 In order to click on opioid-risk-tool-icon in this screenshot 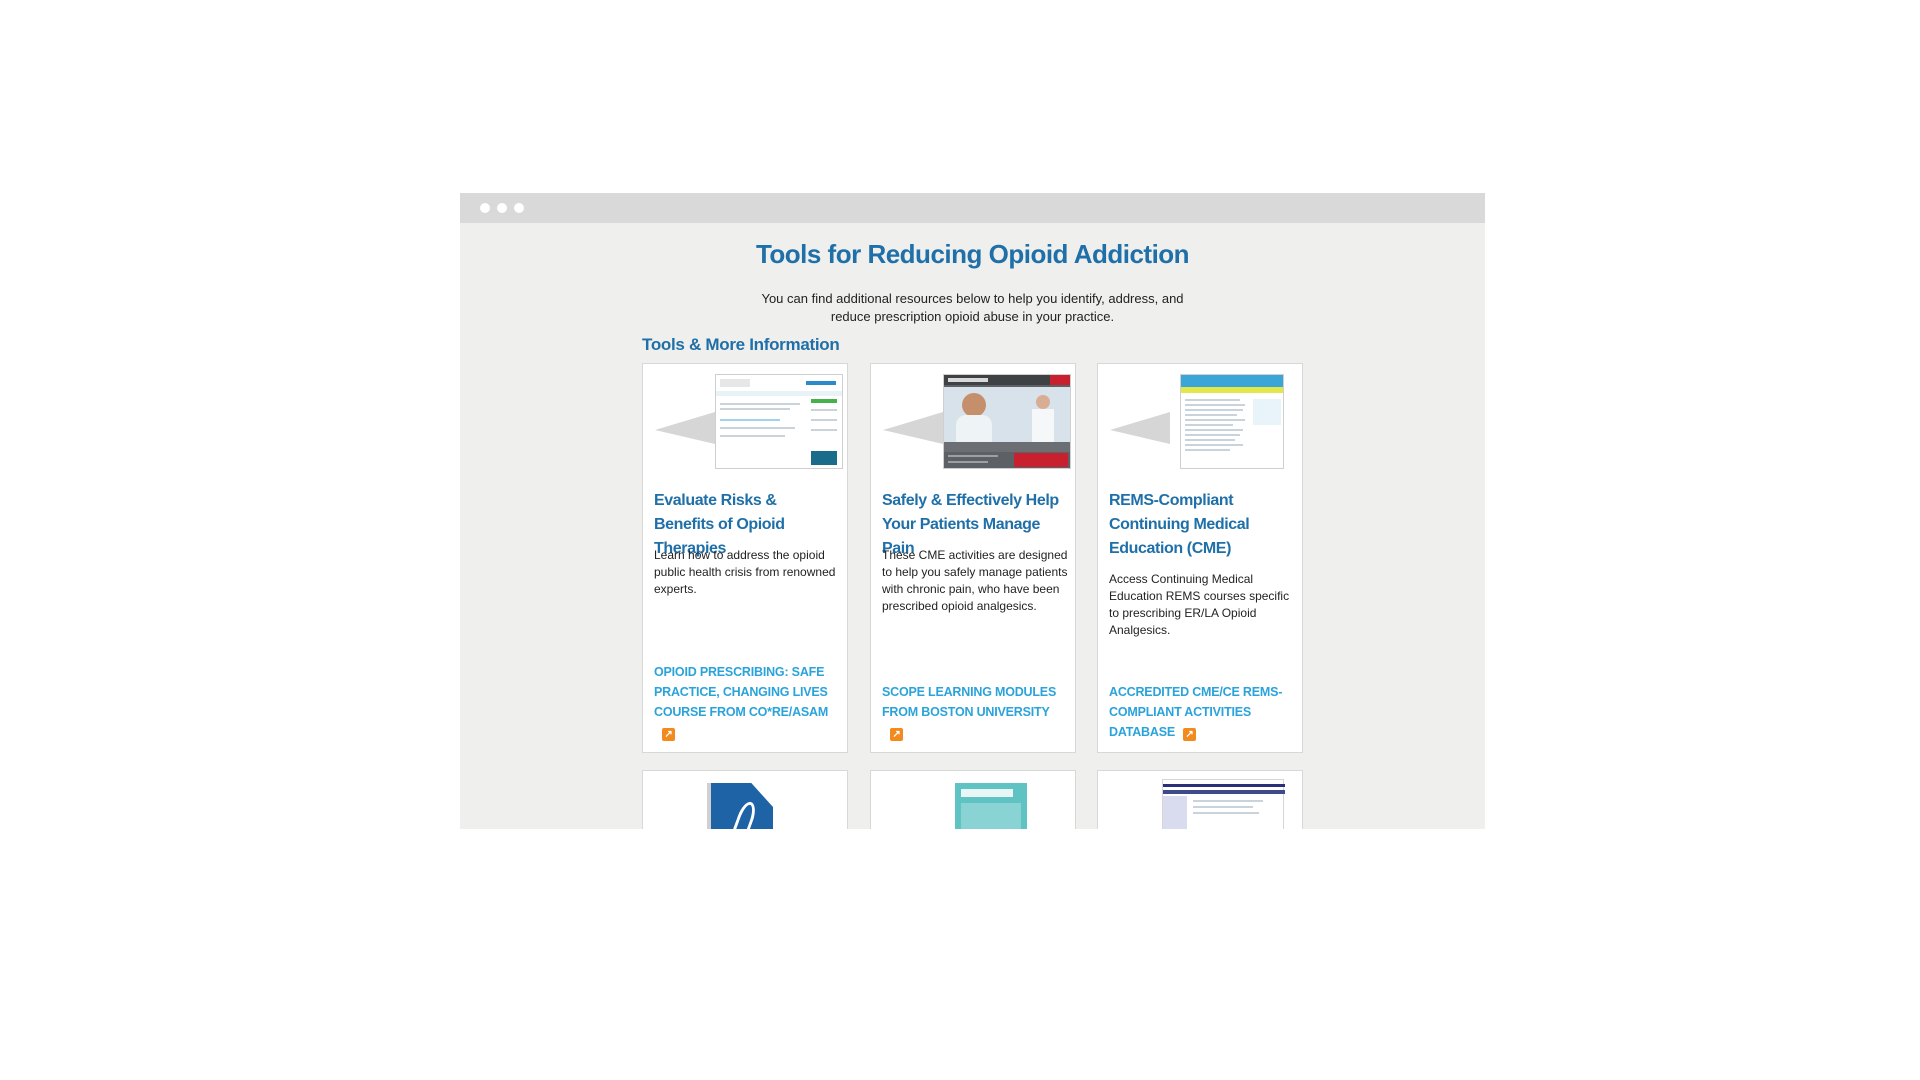, I will do `click(991, 806)`.